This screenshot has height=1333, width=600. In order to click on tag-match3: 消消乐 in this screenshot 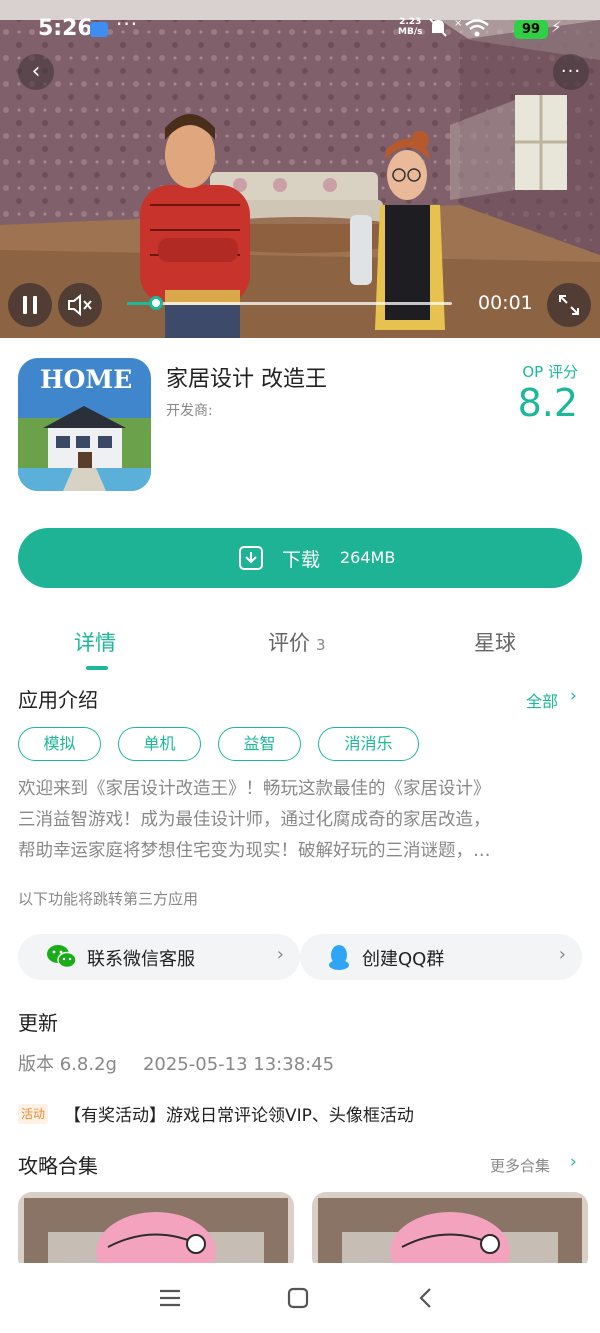, I will do `click(368, 744)`.